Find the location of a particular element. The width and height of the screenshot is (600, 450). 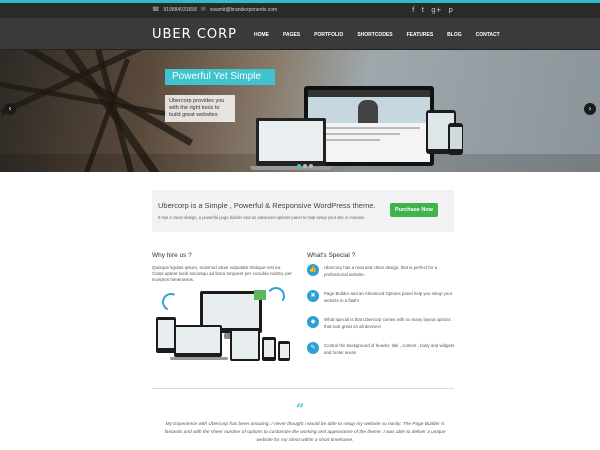

pinterest-icon: p is located at coordinates (451, 10).